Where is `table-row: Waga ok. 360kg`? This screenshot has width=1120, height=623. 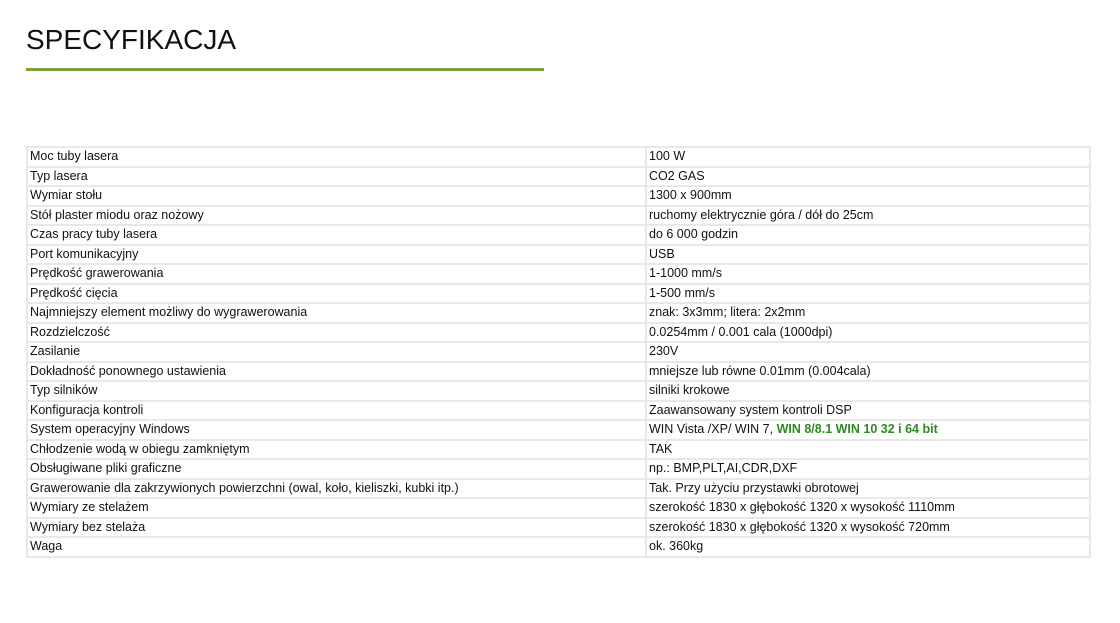
table-row: Waga ok. 360kg is located at coordinates (558, 547).